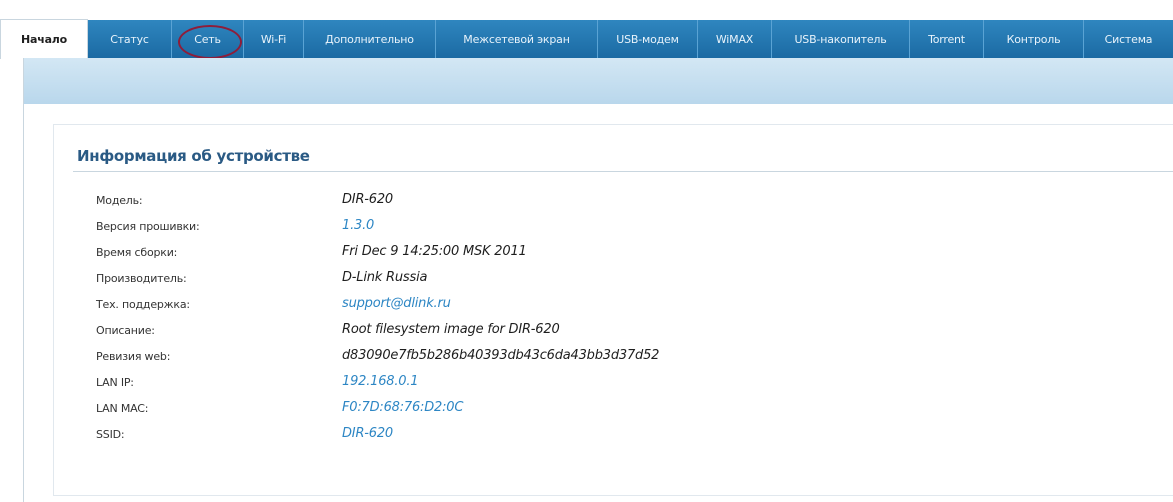 This screenshot has width=1173, height=502. What do you see at coordinates (596, 228) in the screenshot?
I see `info-row-firmware: Версия прошивки: 1.3.0` at bounding box center [596, 228].